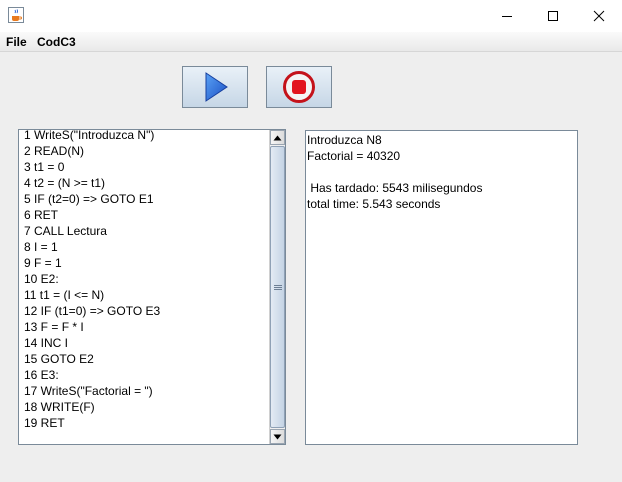 This screenshot has height=482, width=622. I want to click on maximize-icon, so click(553, 16).